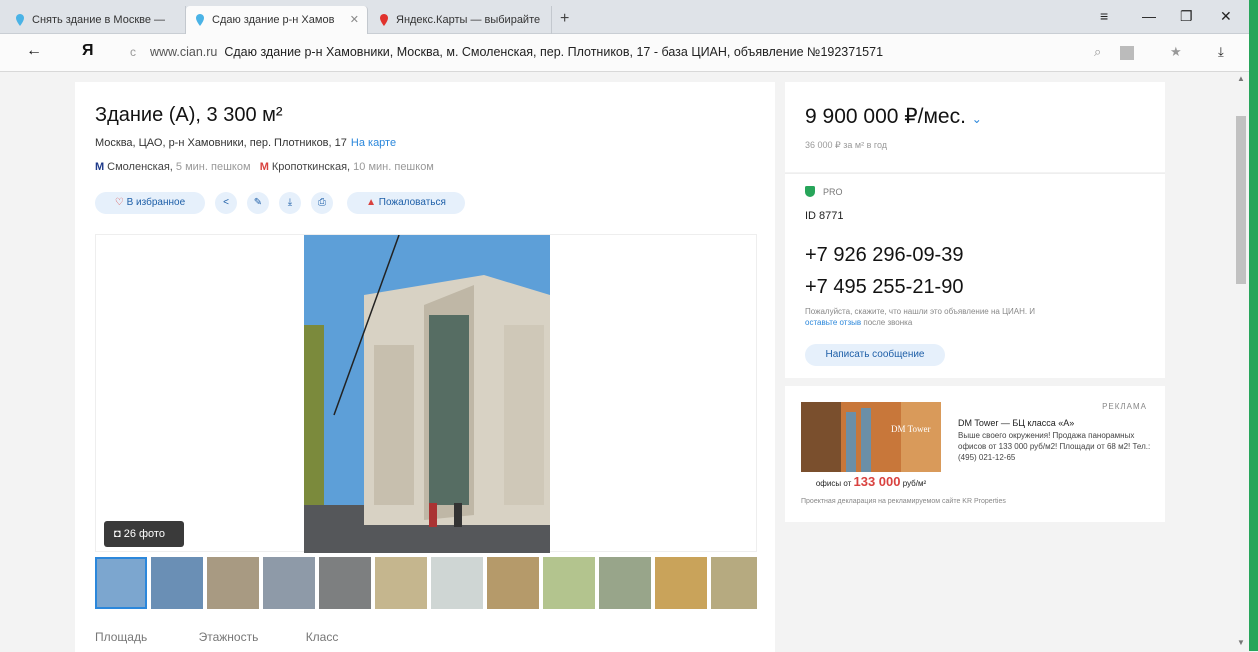 This screenshot has width=1258, height=652. Describe the element at coordinates (1124, 406) in the screenshot. I see `ad-label: РЕКЛАМА` at that location.